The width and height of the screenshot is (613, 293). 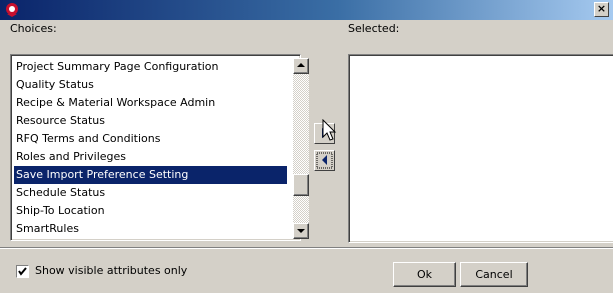 I want to click on scroll-up-button, so click(x=301, y=66).